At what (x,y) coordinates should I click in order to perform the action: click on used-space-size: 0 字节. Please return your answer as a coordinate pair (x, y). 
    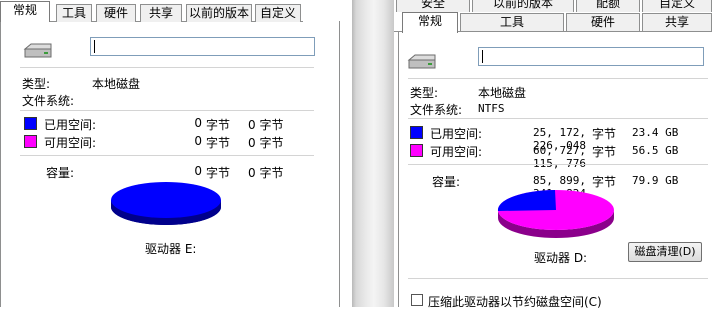
    Looking at the image, I should click on (266, 125).